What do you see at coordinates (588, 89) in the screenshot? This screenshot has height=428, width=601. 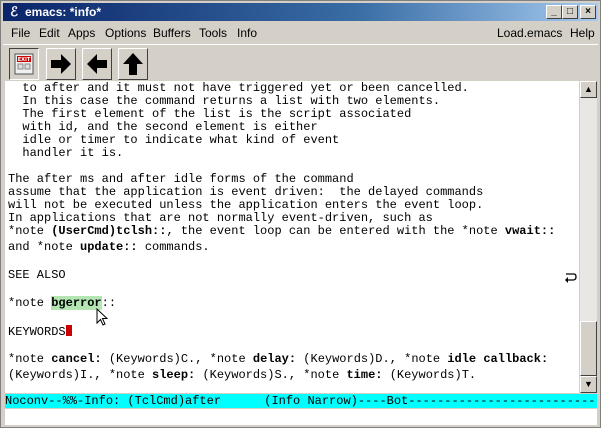 I see `scroll-up-button: ▲` at bounding box center [588, 89].